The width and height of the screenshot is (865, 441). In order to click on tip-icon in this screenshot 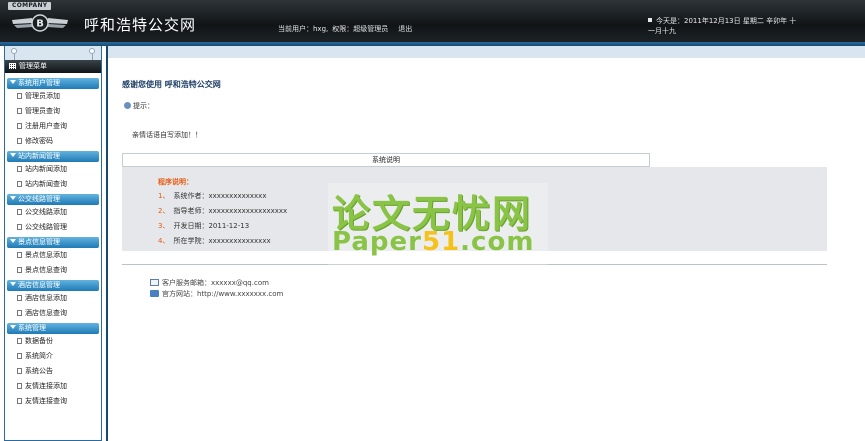, I will do `click(127, 105)`.